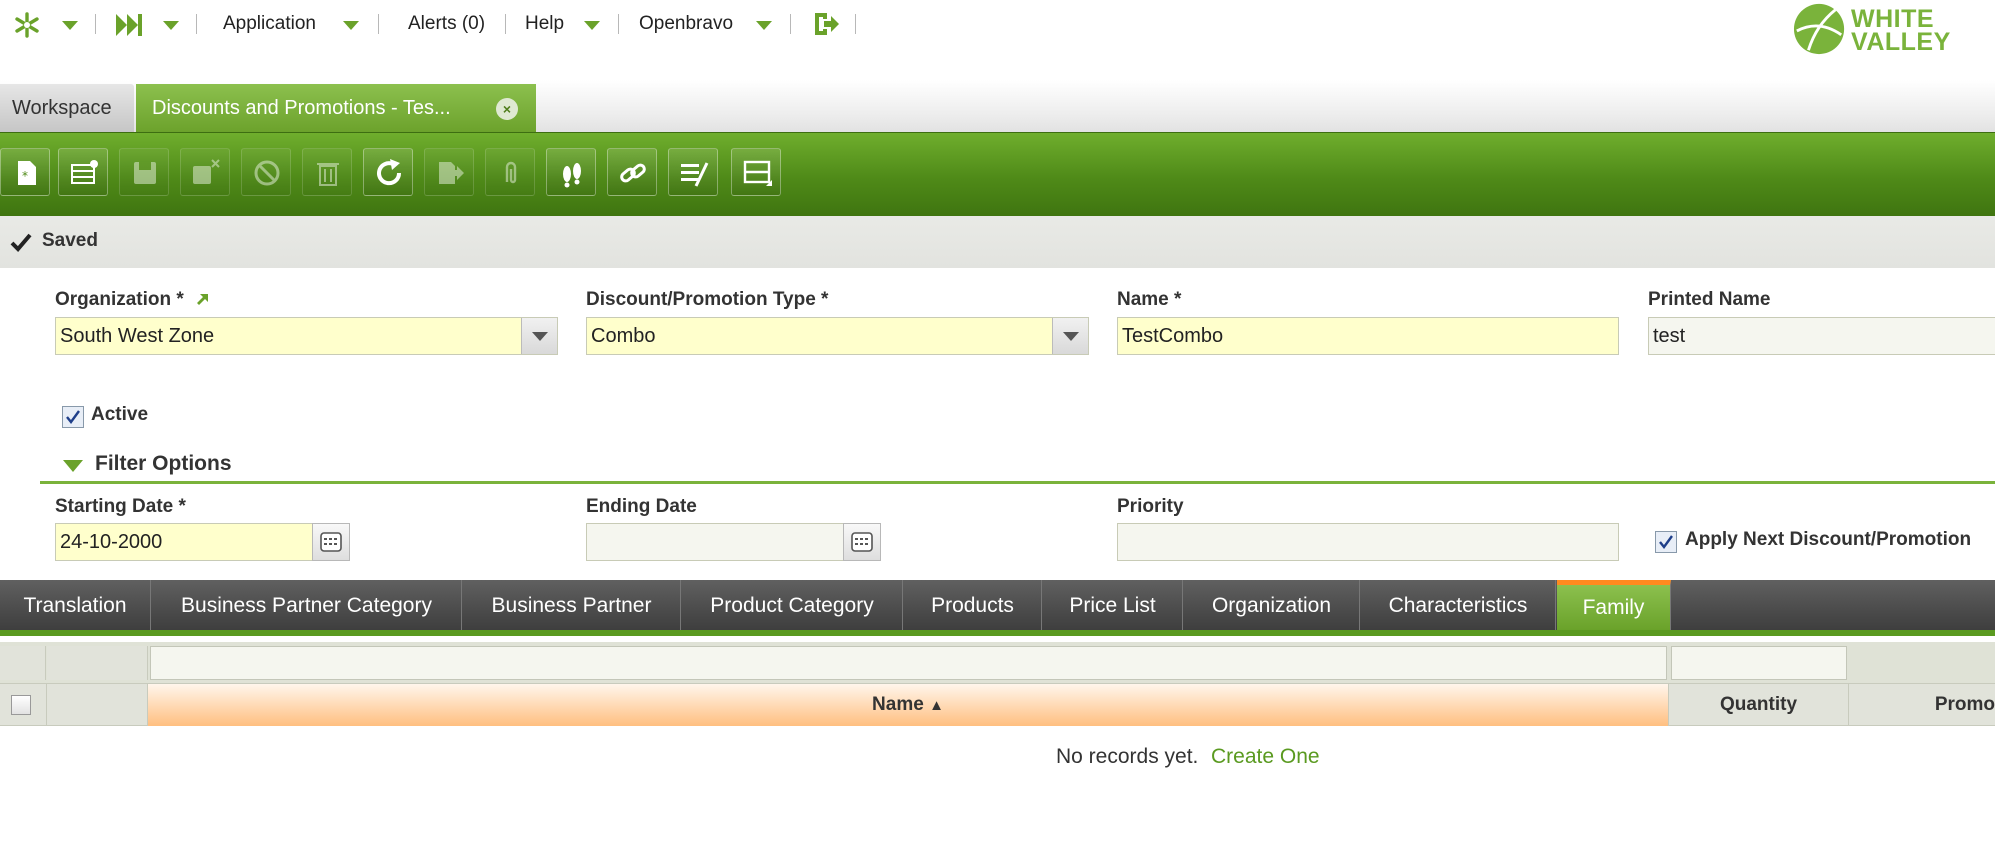 This screenshot has width=1995, height=860. Describe the element at coordinates (449, 172) in the screenshot. I see `export-button` at that location.